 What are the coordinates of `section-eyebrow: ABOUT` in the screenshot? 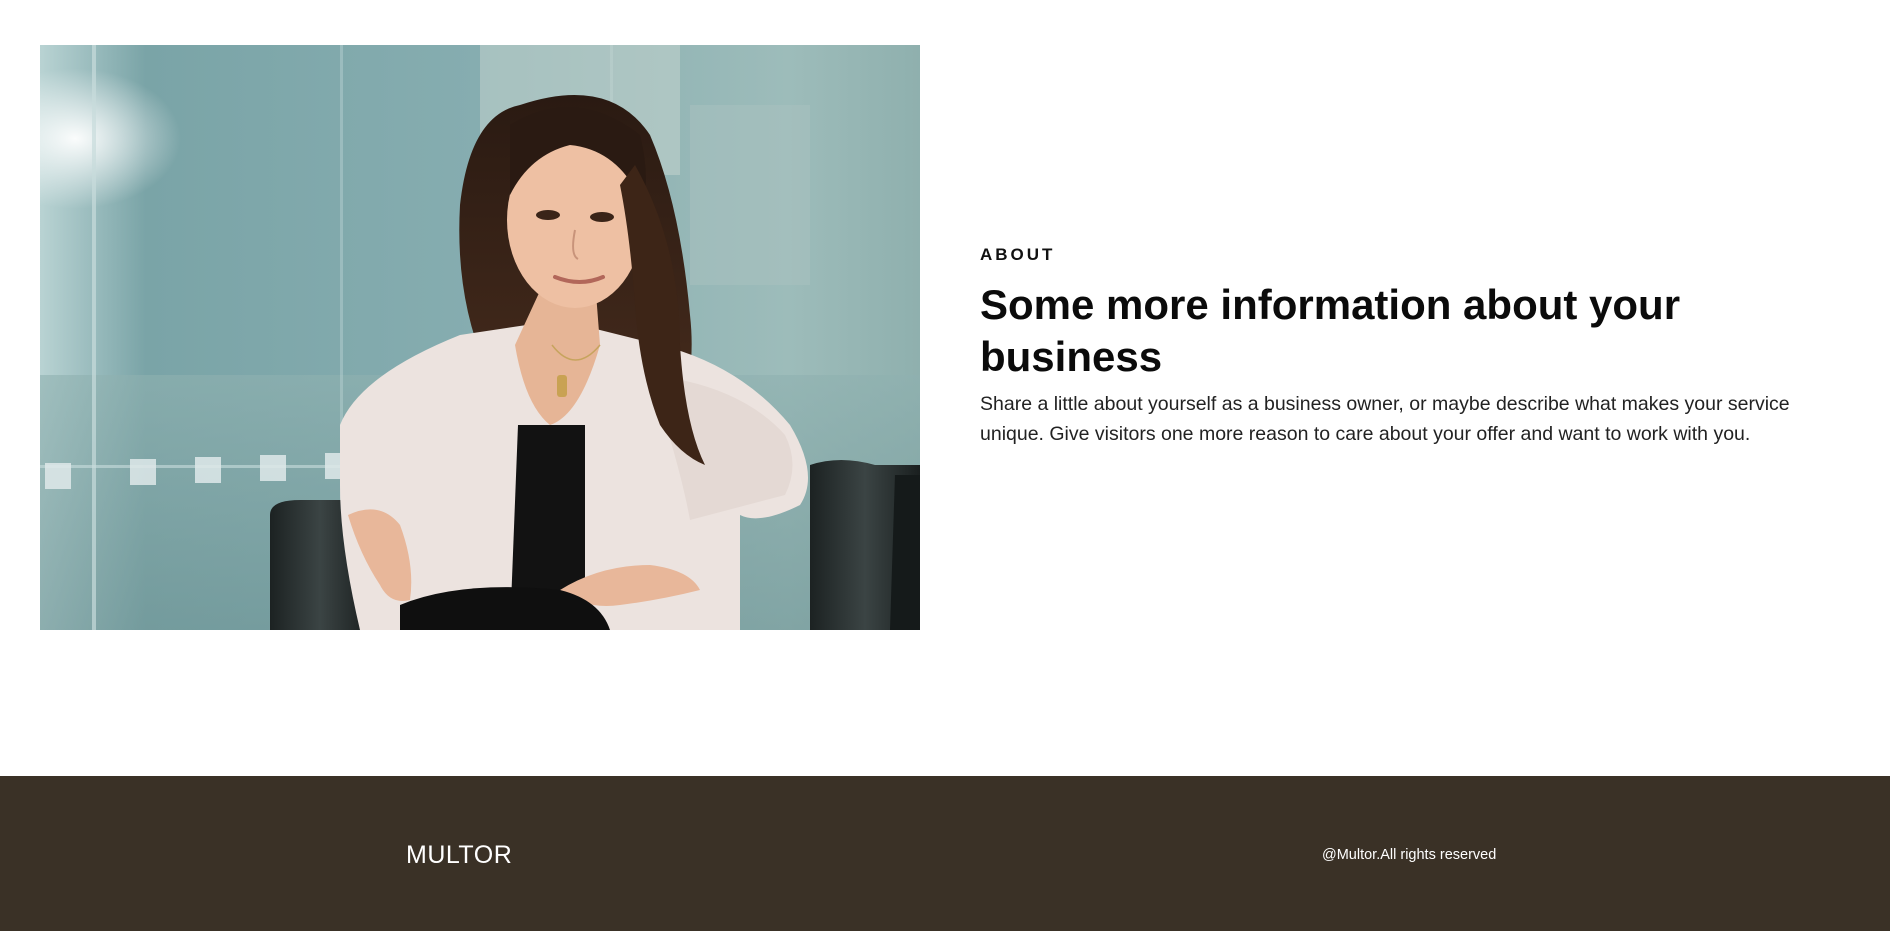 It's located at (1018, 254).